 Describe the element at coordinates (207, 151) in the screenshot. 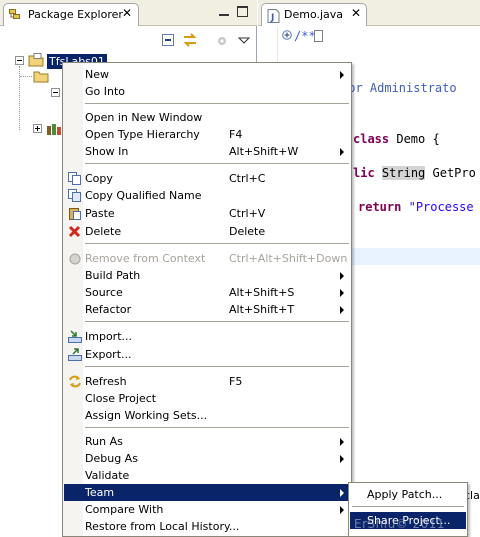

I see `menu-item-show-in: Show In Alt+Shift+W` at that location.